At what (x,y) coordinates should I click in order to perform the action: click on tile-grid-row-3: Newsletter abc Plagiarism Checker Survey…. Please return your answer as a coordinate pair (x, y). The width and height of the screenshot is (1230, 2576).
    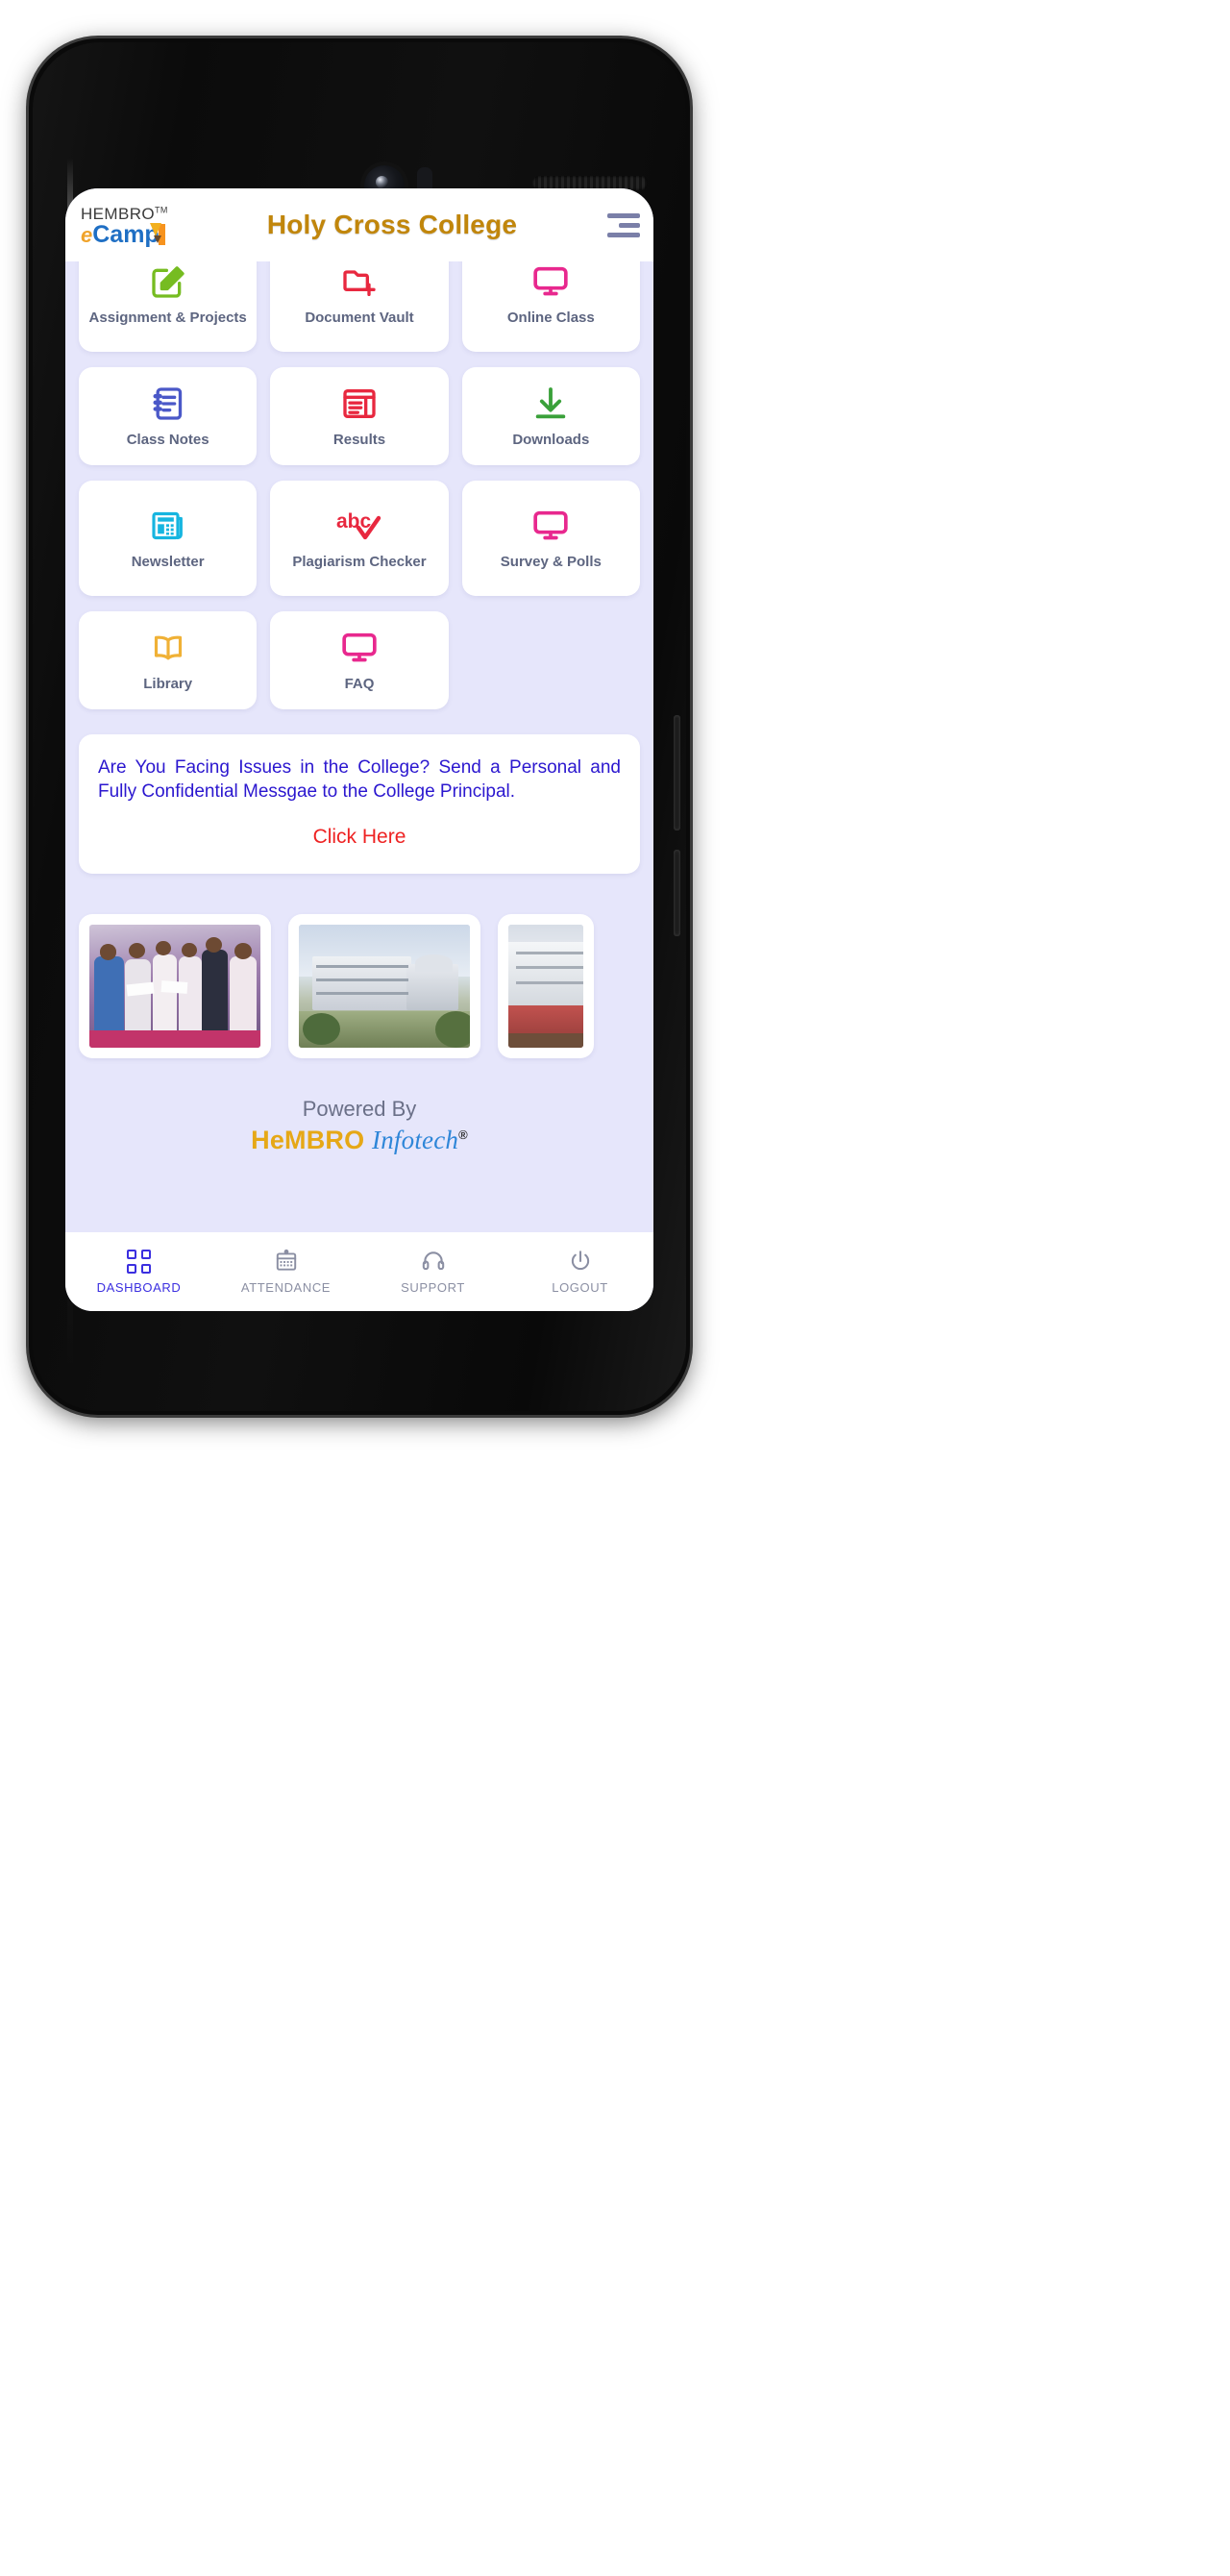
    Looking at the image, I should click on (360, 539).